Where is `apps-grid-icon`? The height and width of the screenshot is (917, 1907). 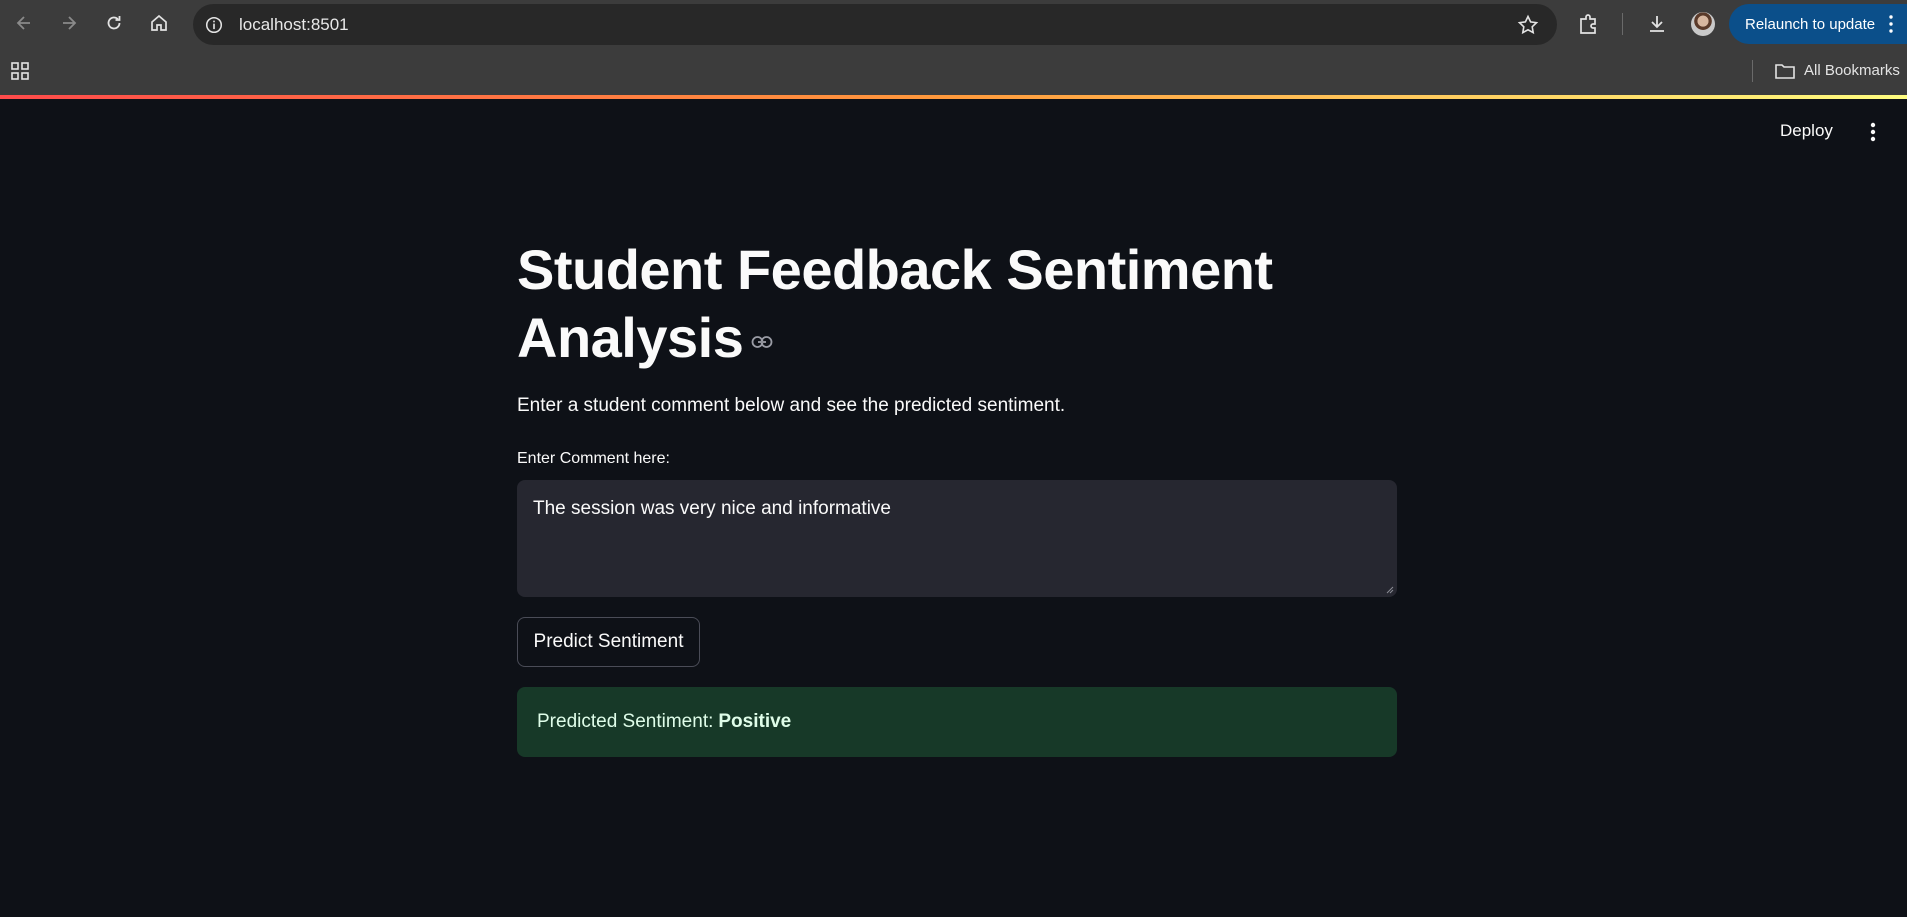
apps-grid-icon is located at coordinates (21, 71).